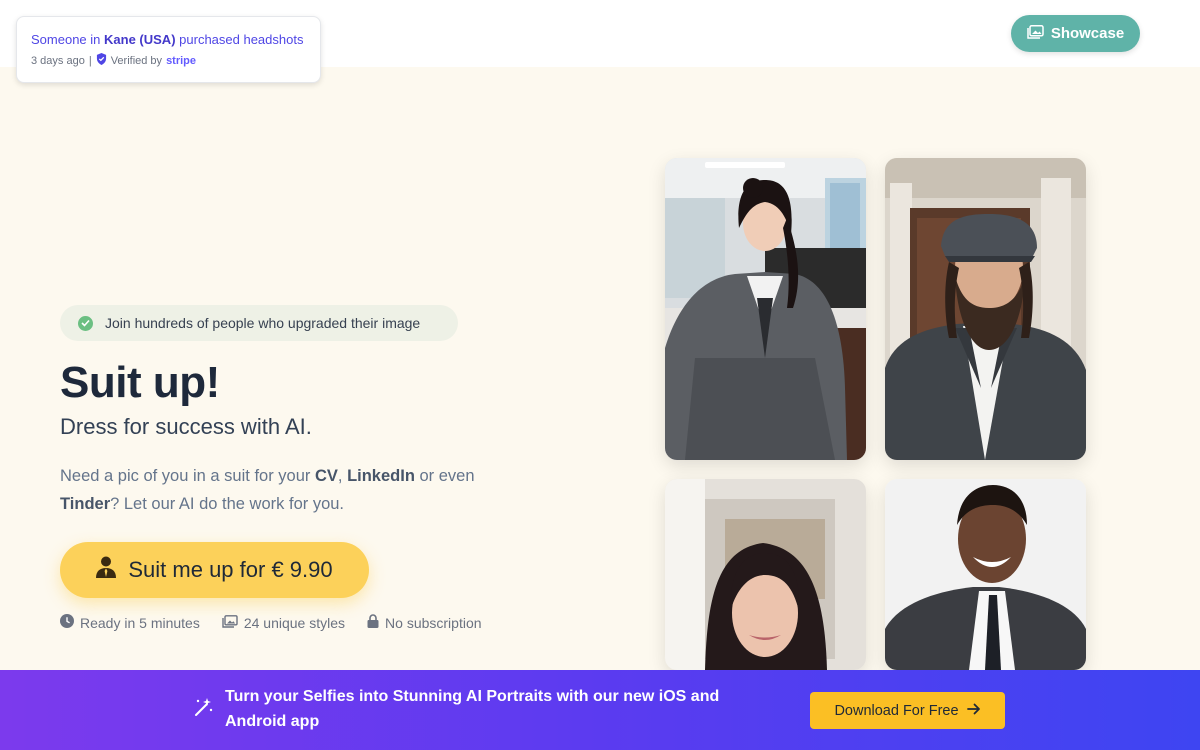 Image resolution: width=1200 pixels, height=750 pixels. Describe the element at coordinates (67, 622) in the screenshot. I see `clock-icon` at that location.